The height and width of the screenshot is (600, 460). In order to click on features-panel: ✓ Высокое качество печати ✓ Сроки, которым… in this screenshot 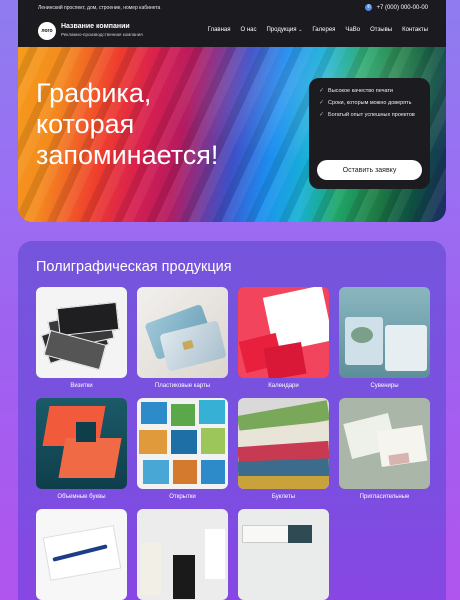, I will do `click(369, 133)`.